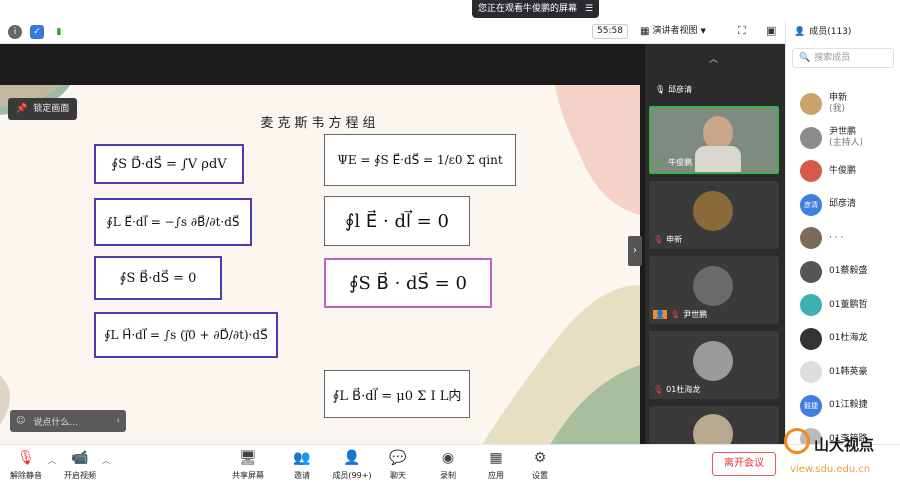 This screenshot has width=900, height=484. I want to click on members-header: 👤 成员(113), so click(843, 32).